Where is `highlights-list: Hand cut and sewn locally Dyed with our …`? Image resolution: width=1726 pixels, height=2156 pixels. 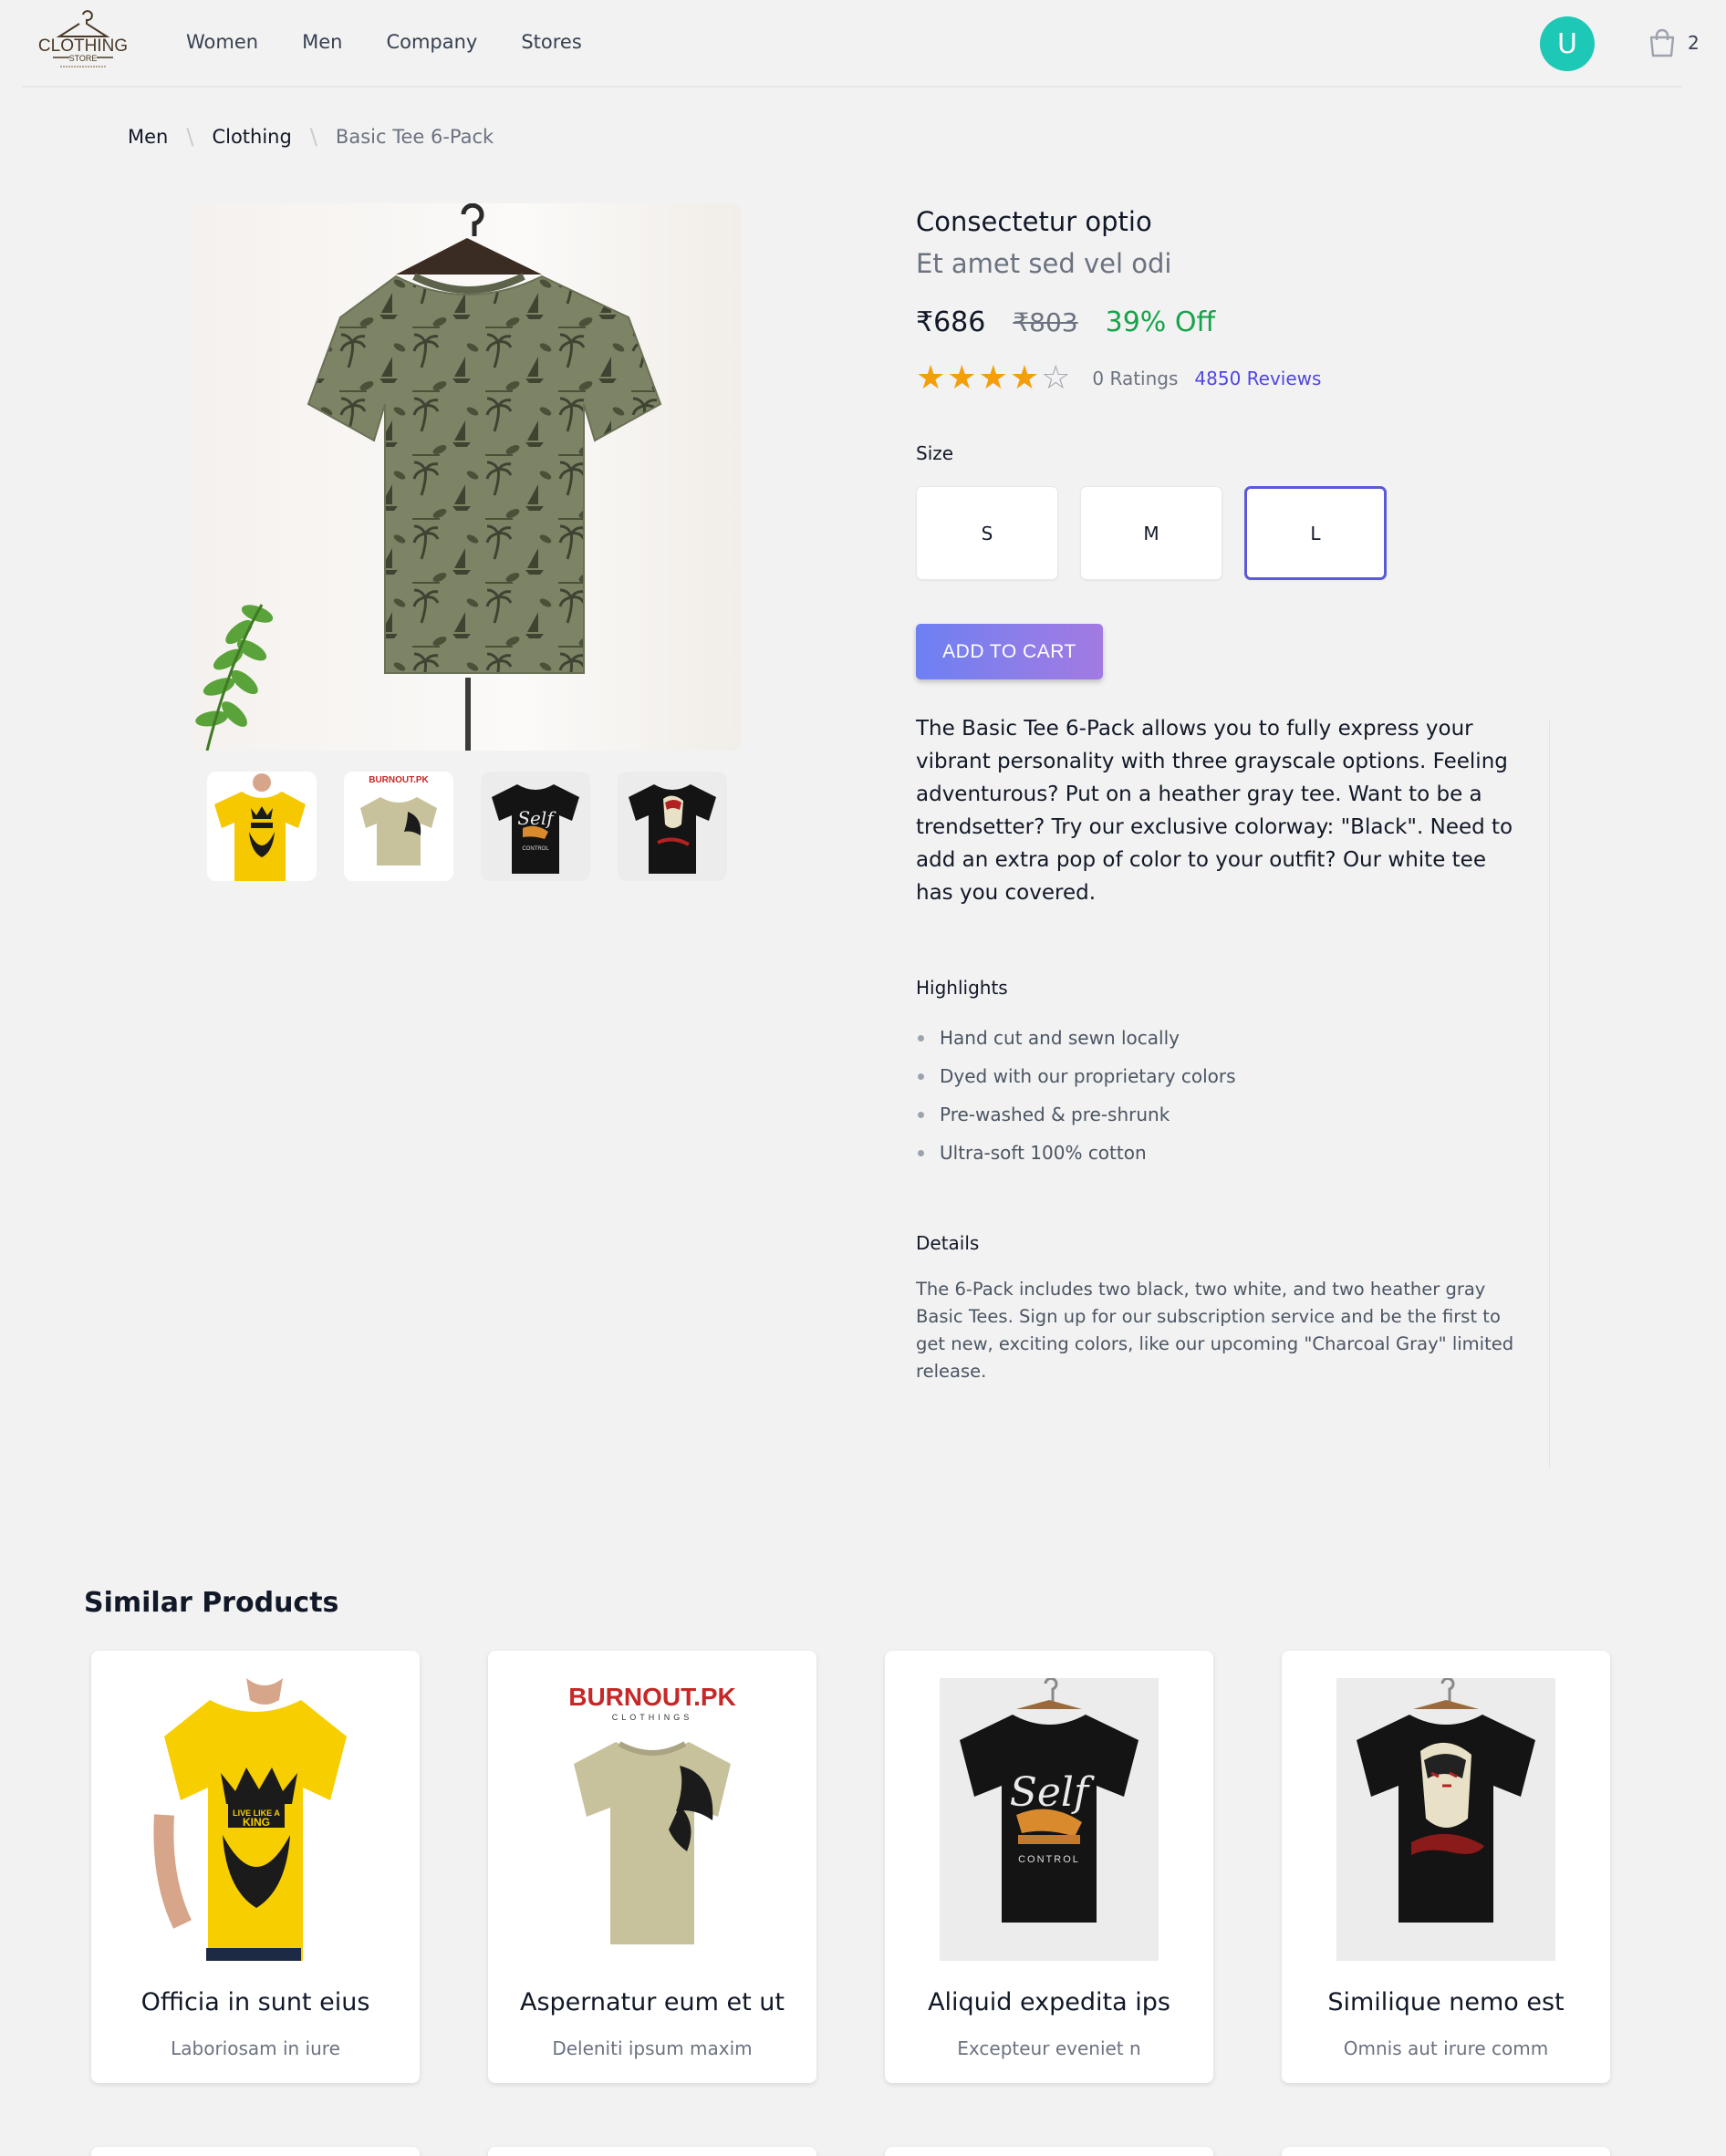 highlights-list: Hand cut and sewn locally Dyed with our … is located at coordinates (1226, 1095).